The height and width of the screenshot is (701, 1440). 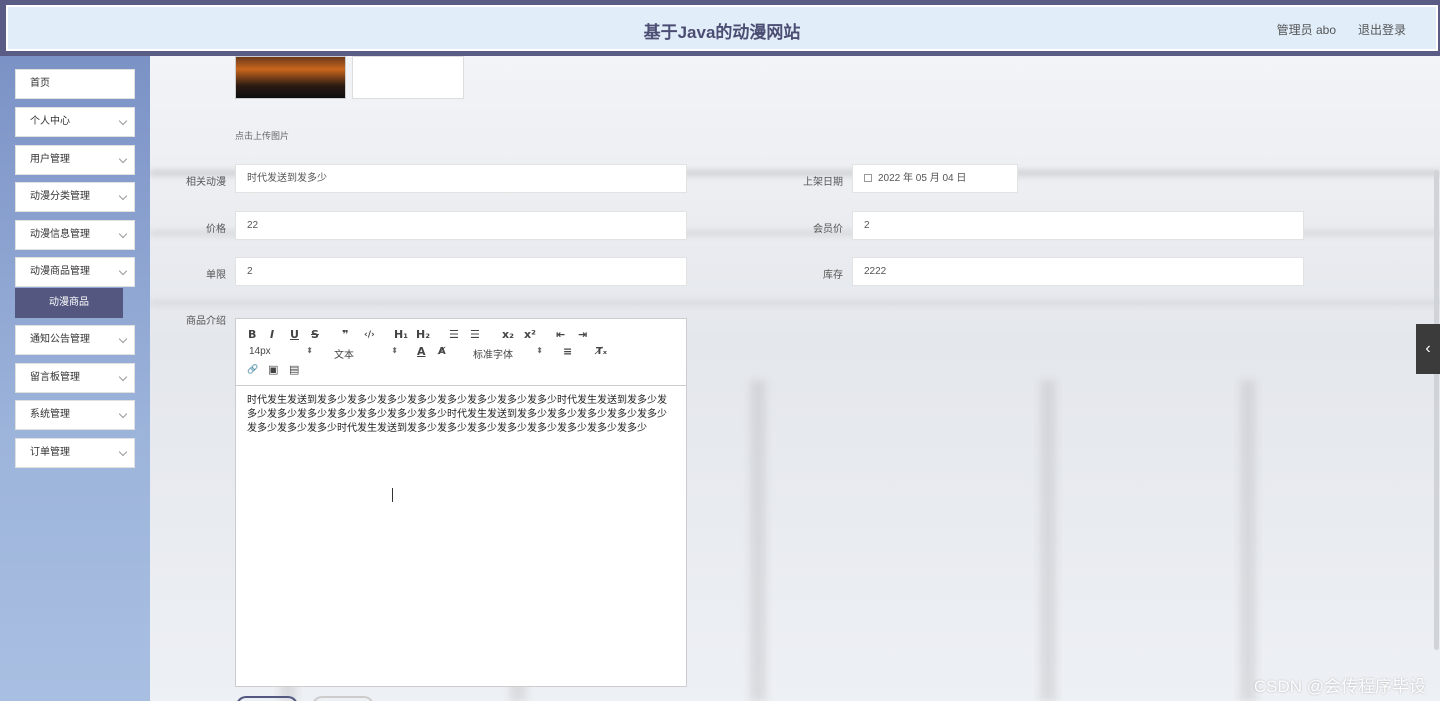 I want to click on header-panel: 基于Java的动漫网站 管理员 abo 退出登录, so click(x=722, y=28).